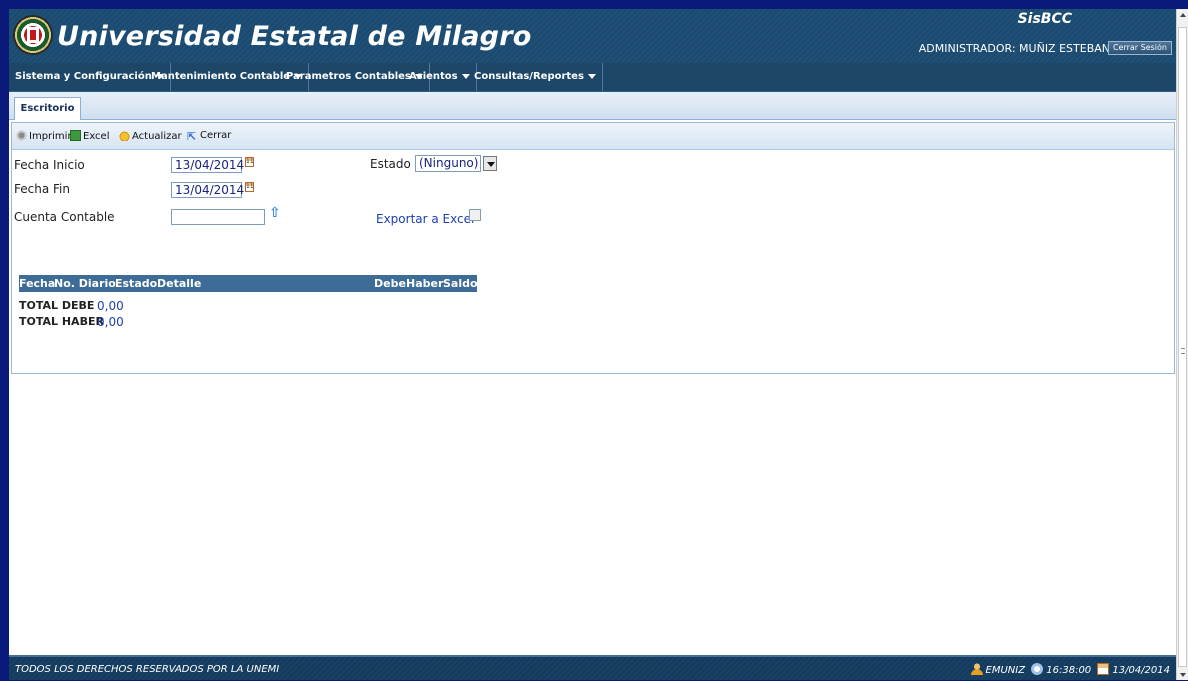  Describe the element at coordinates (157, 136) in the screenshot. I see `refresh-label: Actualizar` at that location.